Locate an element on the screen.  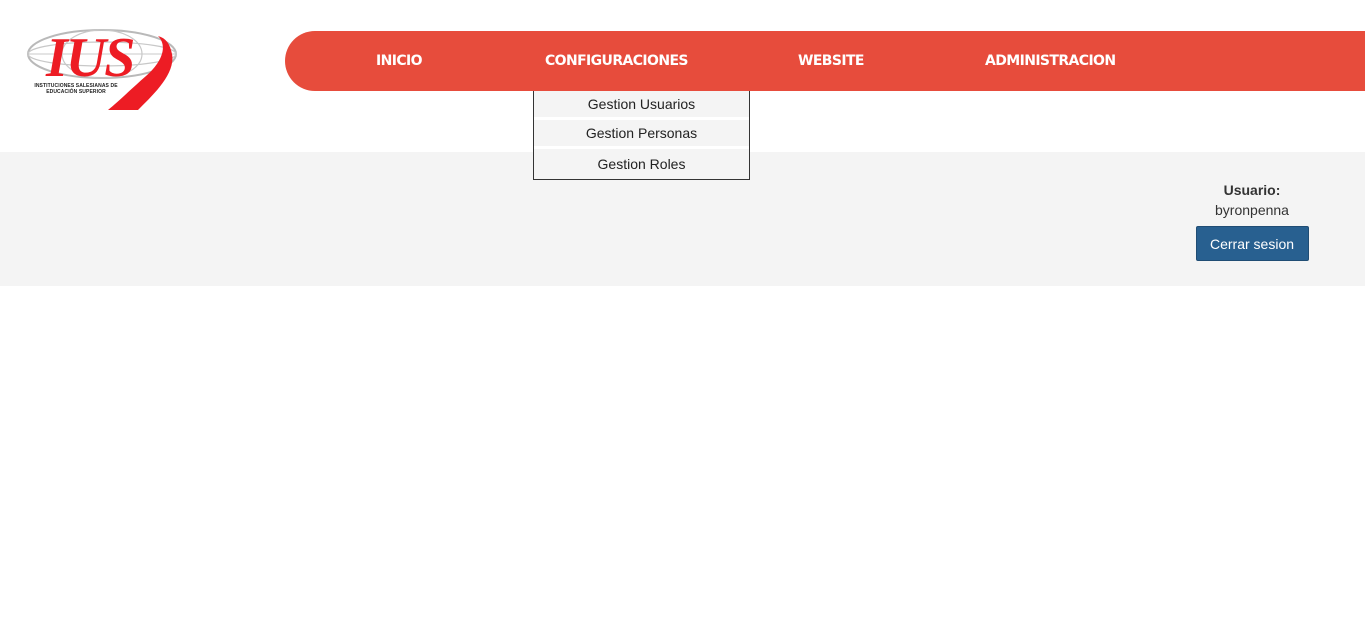
user-label: Usuario: is located at coordinates (1252, 190).